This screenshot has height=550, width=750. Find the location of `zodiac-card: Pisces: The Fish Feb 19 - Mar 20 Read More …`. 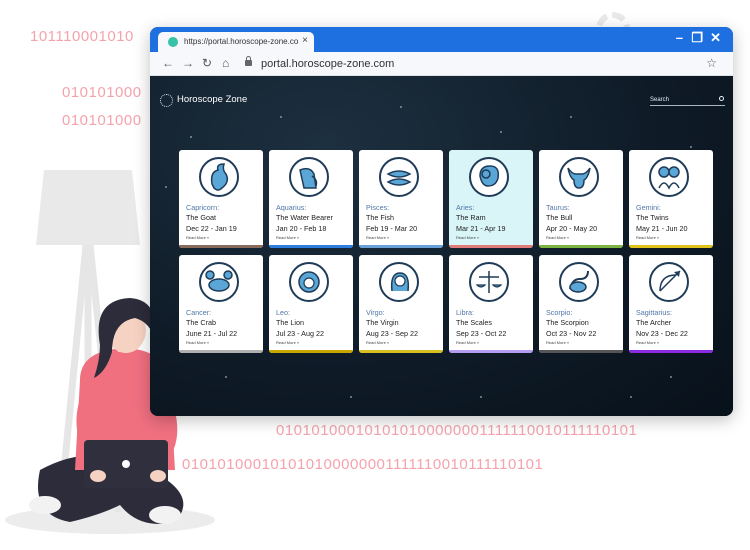

zodiac-card: Pisces: The Fish Feb 19 - Mar 20 Read More … is located at coordinates (401, 199).